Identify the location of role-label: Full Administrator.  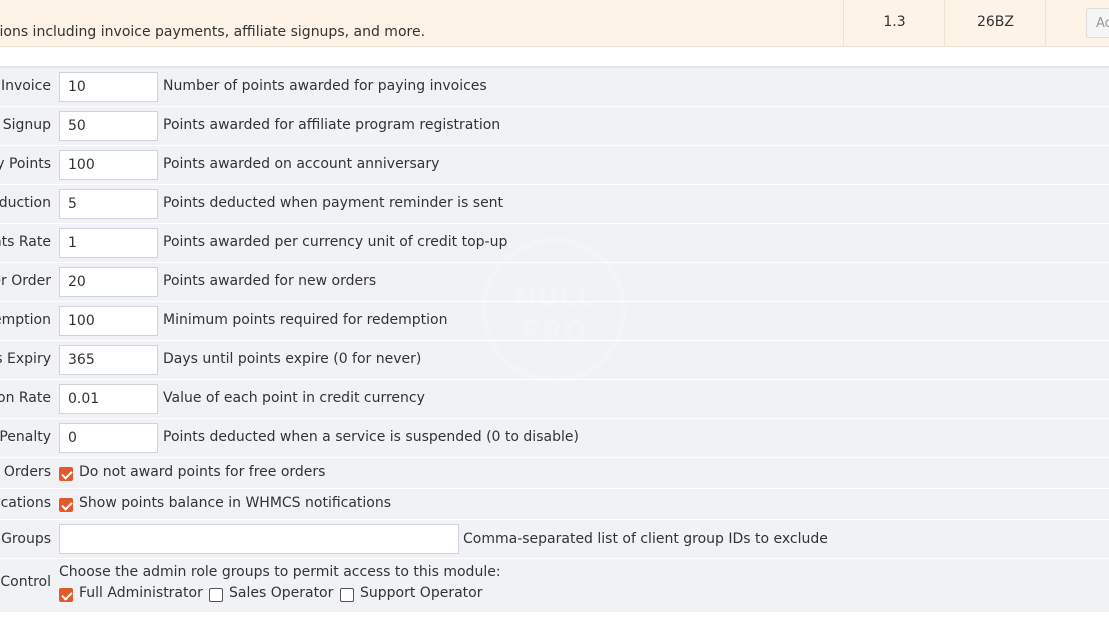
(141, 593).